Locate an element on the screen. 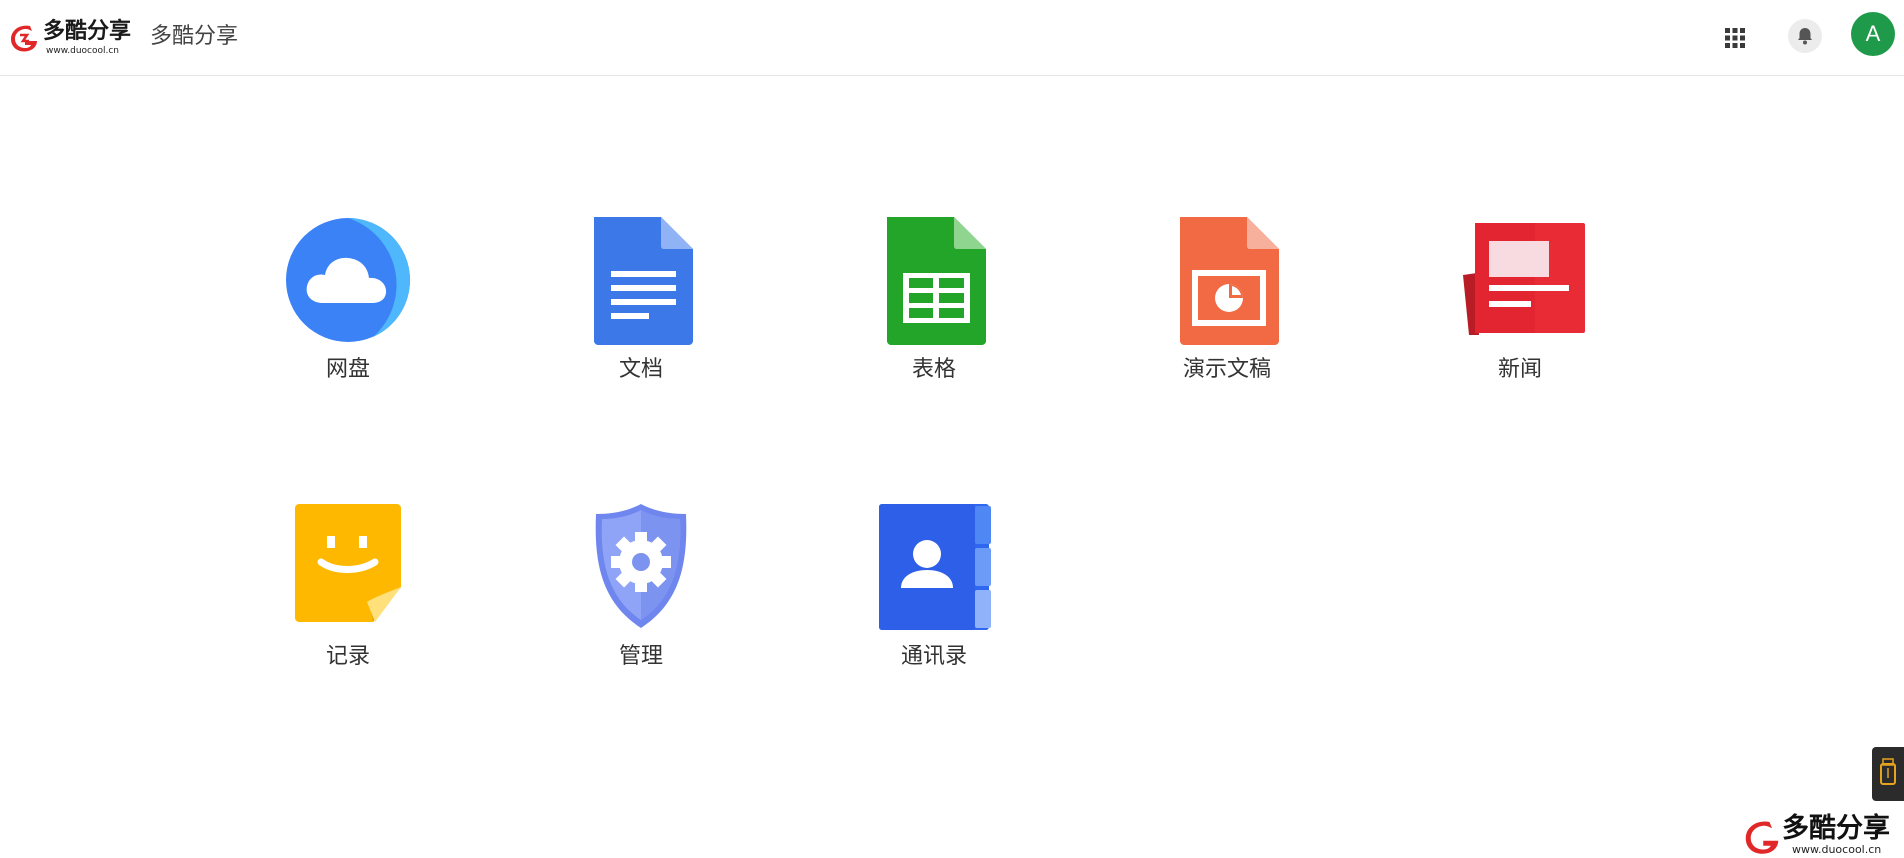 Image resolution: width=1904 pixels, height=858 pixels. spreadsheet-icon is located at coordinates (936, 281).